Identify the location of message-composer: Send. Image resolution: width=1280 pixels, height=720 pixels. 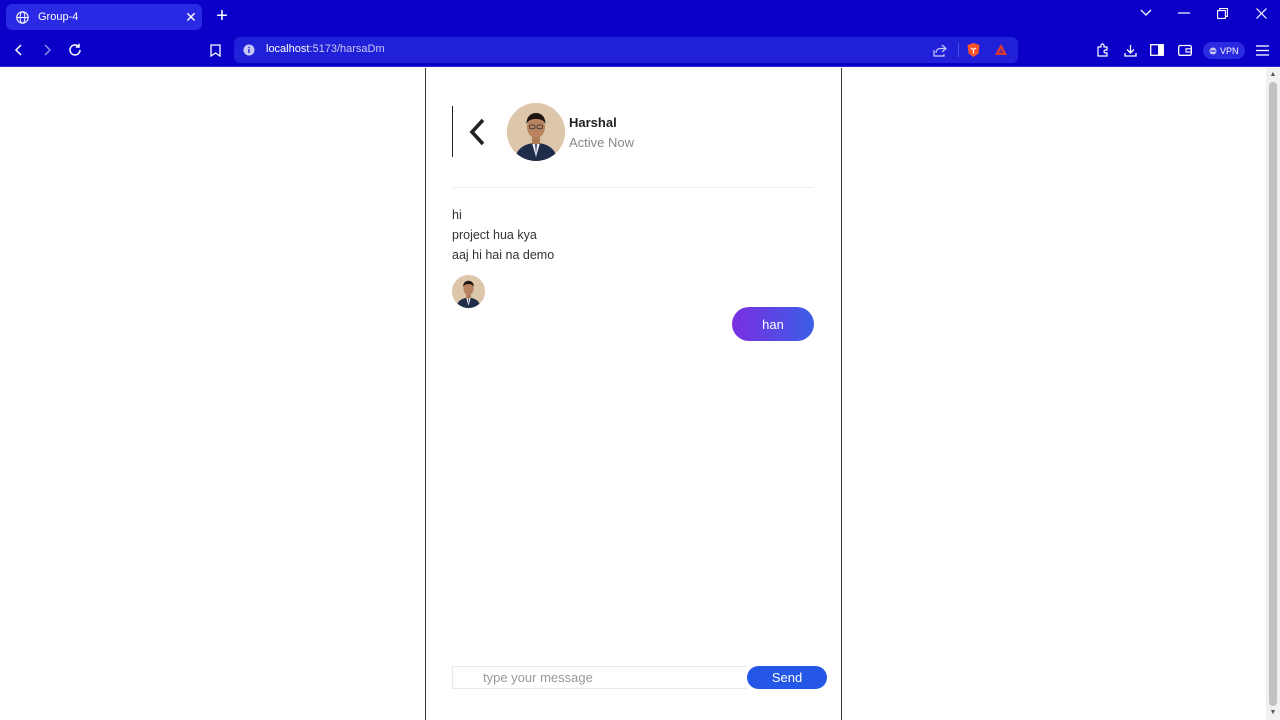
(639, 678).